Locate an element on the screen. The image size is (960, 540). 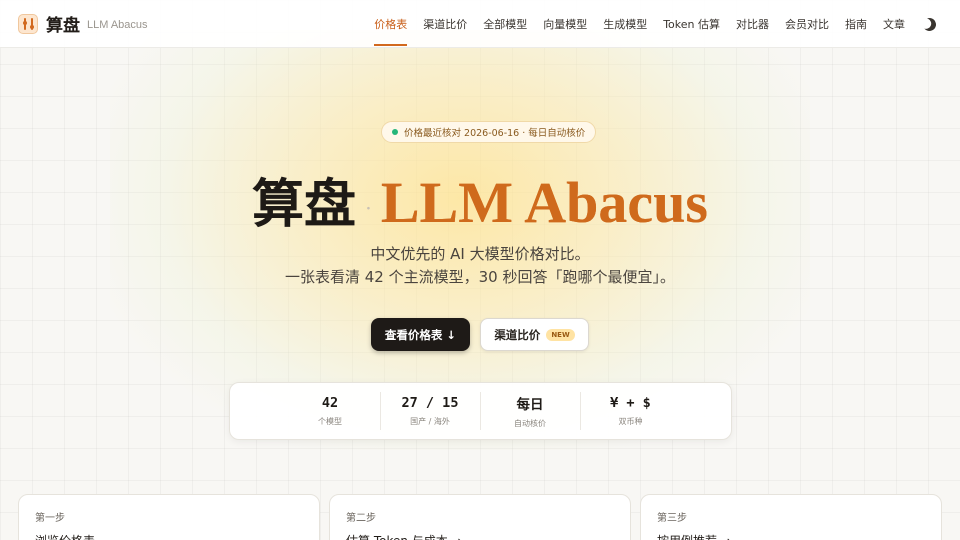
price-check-badge: 价格最近核对 2026-06-16 · 每日自动核价 is located at coordinates (489, 132).